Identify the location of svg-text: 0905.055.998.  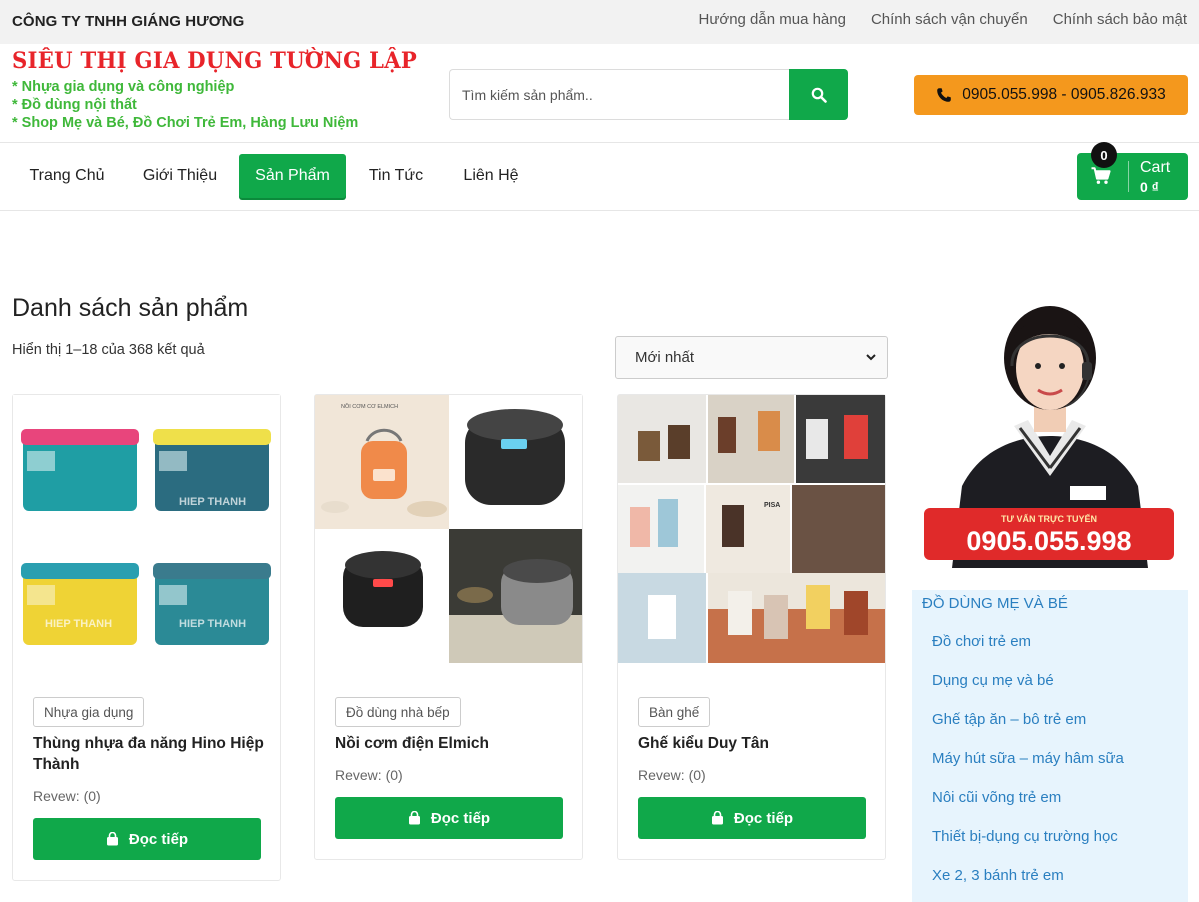
(1048, 541).